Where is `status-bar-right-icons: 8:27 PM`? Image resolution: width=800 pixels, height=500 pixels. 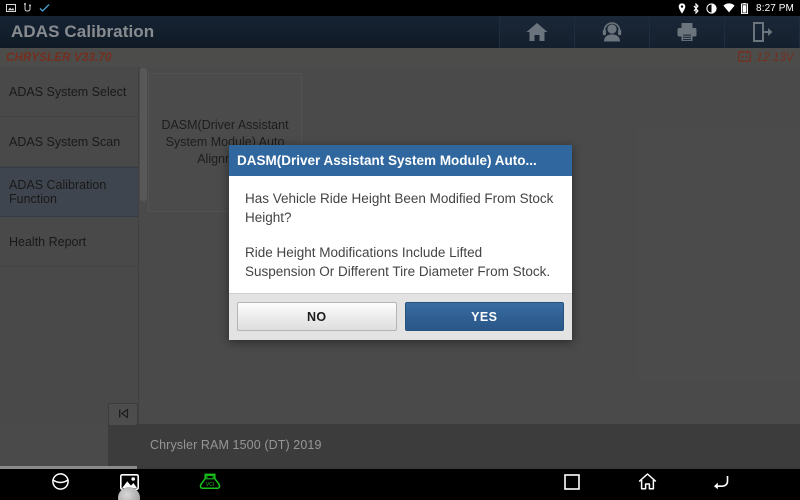
status-bar-right-icons: 8:27 PM is located at coordinates (736, 8).